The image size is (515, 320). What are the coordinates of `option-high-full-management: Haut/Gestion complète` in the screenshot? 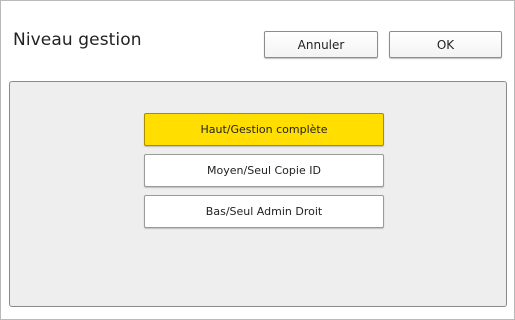 It's located at (264, 129).